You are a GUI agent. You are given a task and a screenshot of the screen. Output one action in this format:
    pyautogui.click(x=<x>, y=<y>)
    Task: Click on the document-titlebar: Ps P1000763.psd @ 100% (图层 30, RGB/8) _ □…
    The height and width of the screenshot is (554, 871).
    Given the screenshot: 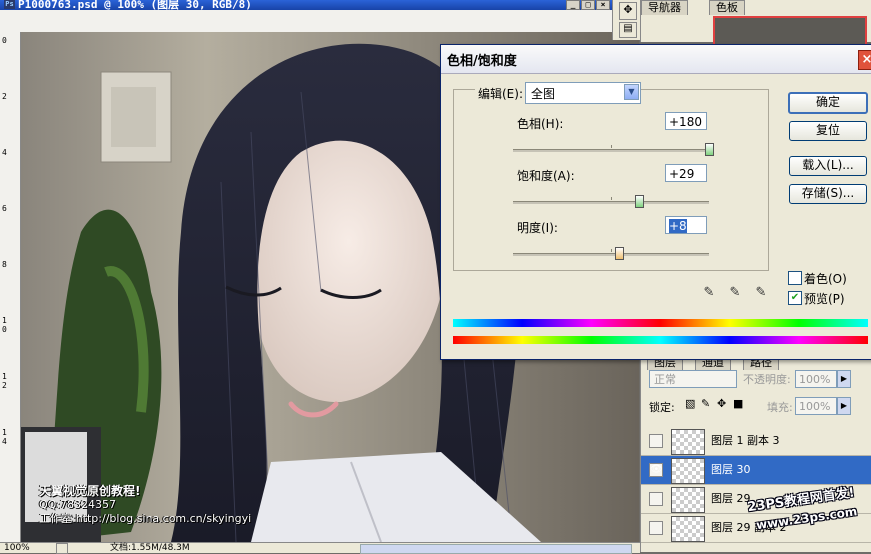 What is the action you would take?
    pyautogui.click(x=306, y=5)
    